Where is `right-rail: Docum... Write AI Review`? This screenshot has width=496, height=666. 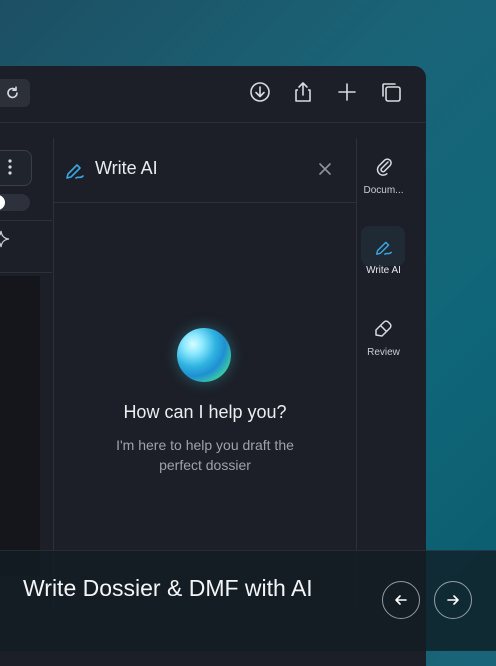
right-rail: Docum... Write AI Review is located at coordinates (383, 373).